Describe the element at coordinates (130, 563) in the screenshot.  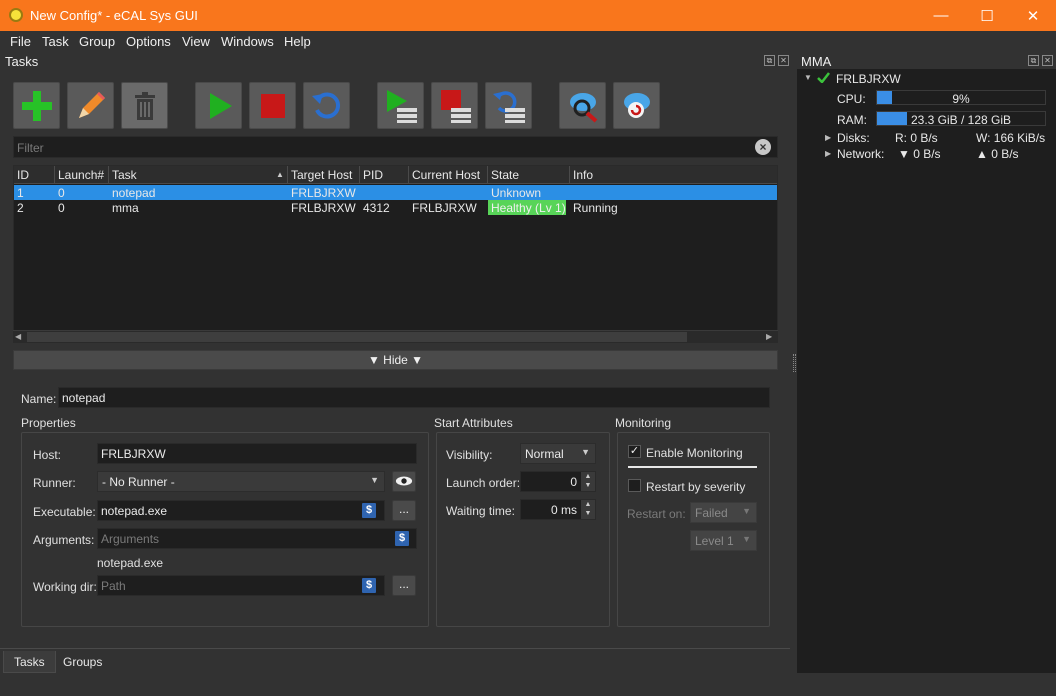
I see `command-preview: notepad.exe` at that location.